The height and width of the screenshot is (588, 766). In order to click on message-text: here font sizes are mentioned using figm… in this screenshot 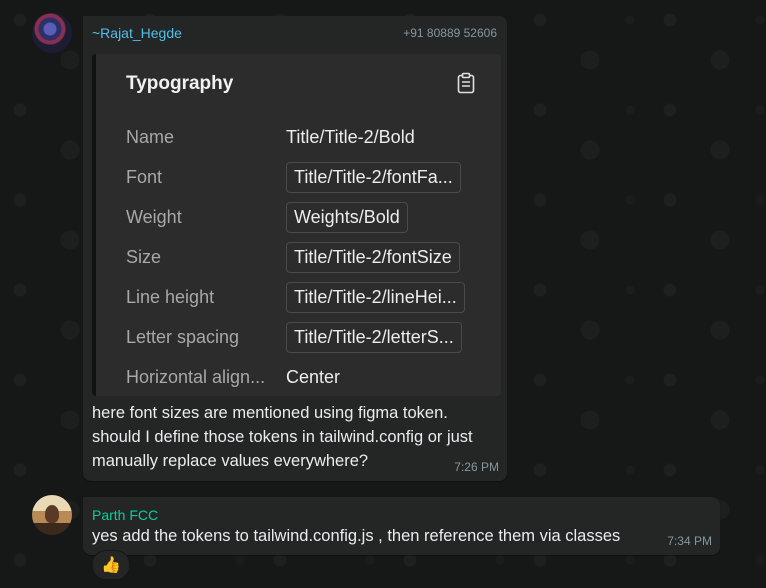, I will do `click(282, 437)`.